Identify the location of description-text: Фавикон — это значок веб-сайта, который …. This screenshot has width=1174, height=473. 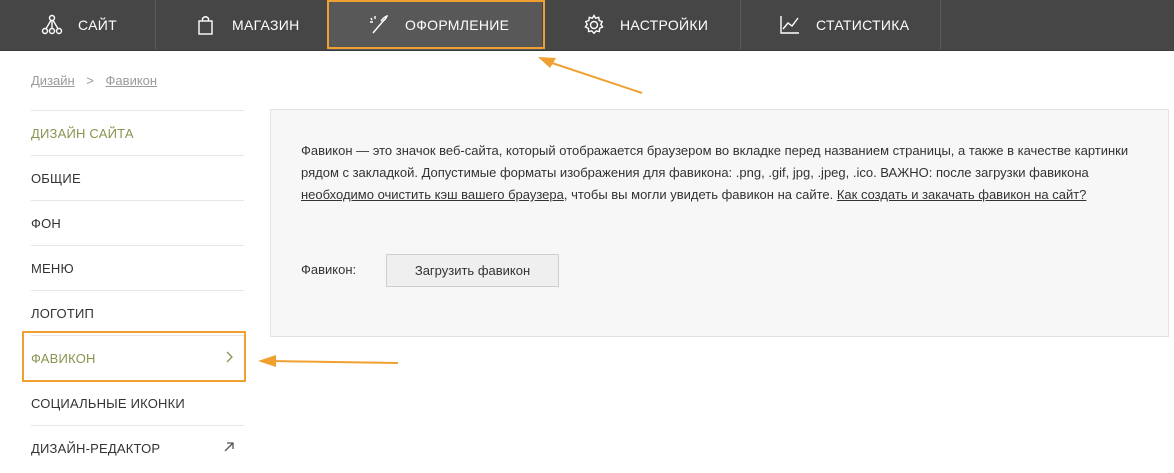
(715, 161).